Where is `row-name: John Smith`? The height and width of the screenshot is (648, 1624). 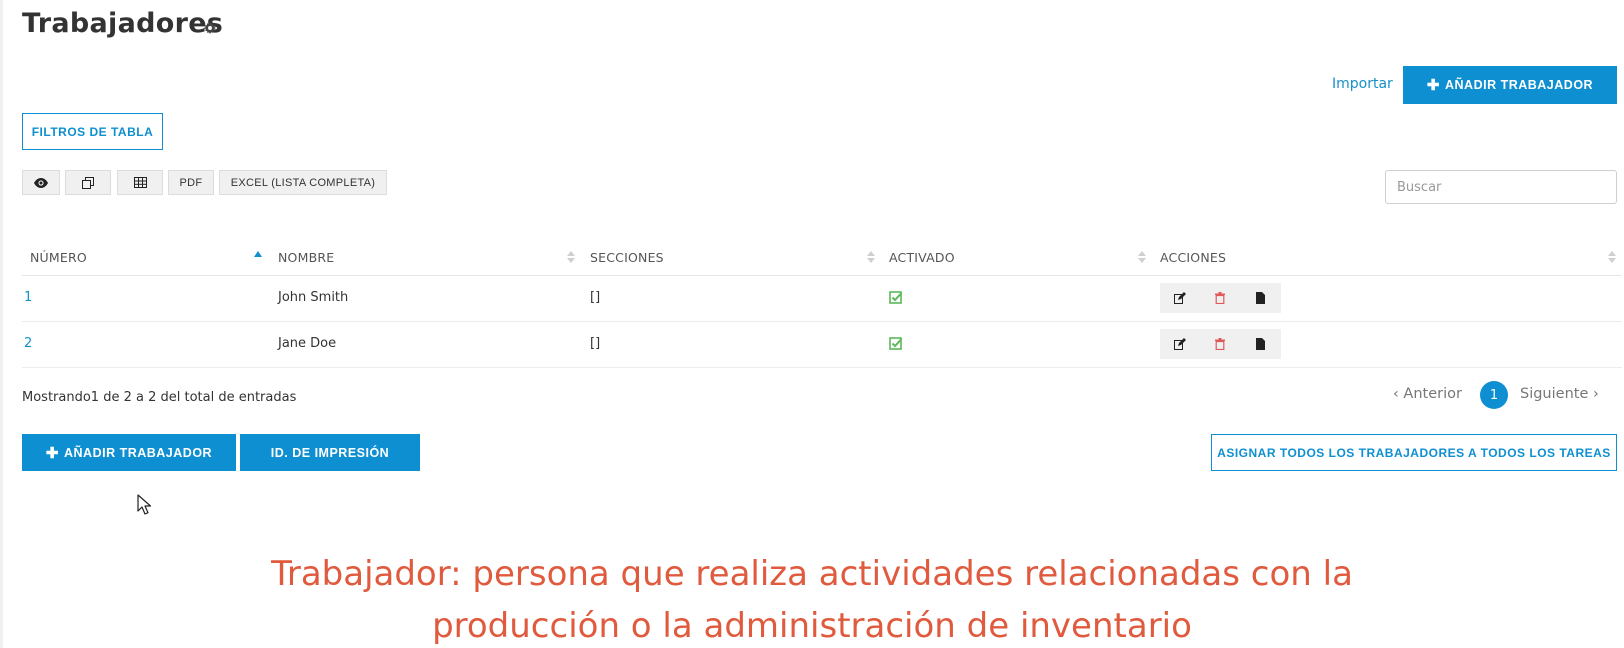 row-name: John Smith is located at coordinates (313, 297).